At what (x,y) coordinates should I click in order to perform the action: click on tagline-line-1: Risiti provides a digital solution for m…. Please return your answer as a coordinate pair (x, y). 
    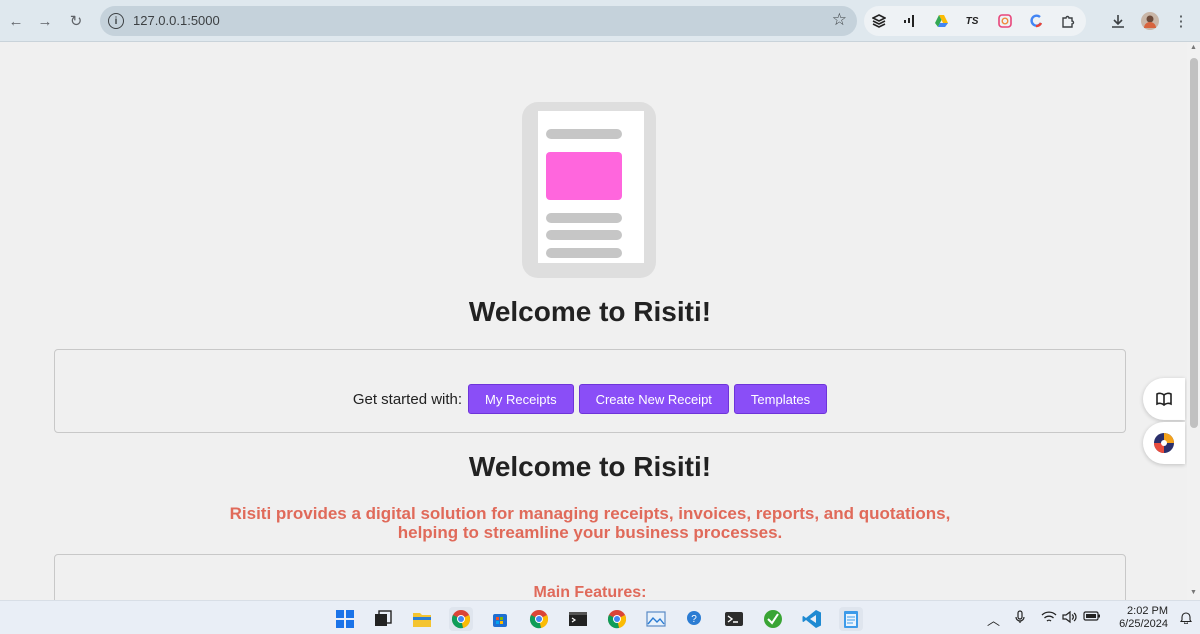
    Looking at the image, I should click on (590, 513).